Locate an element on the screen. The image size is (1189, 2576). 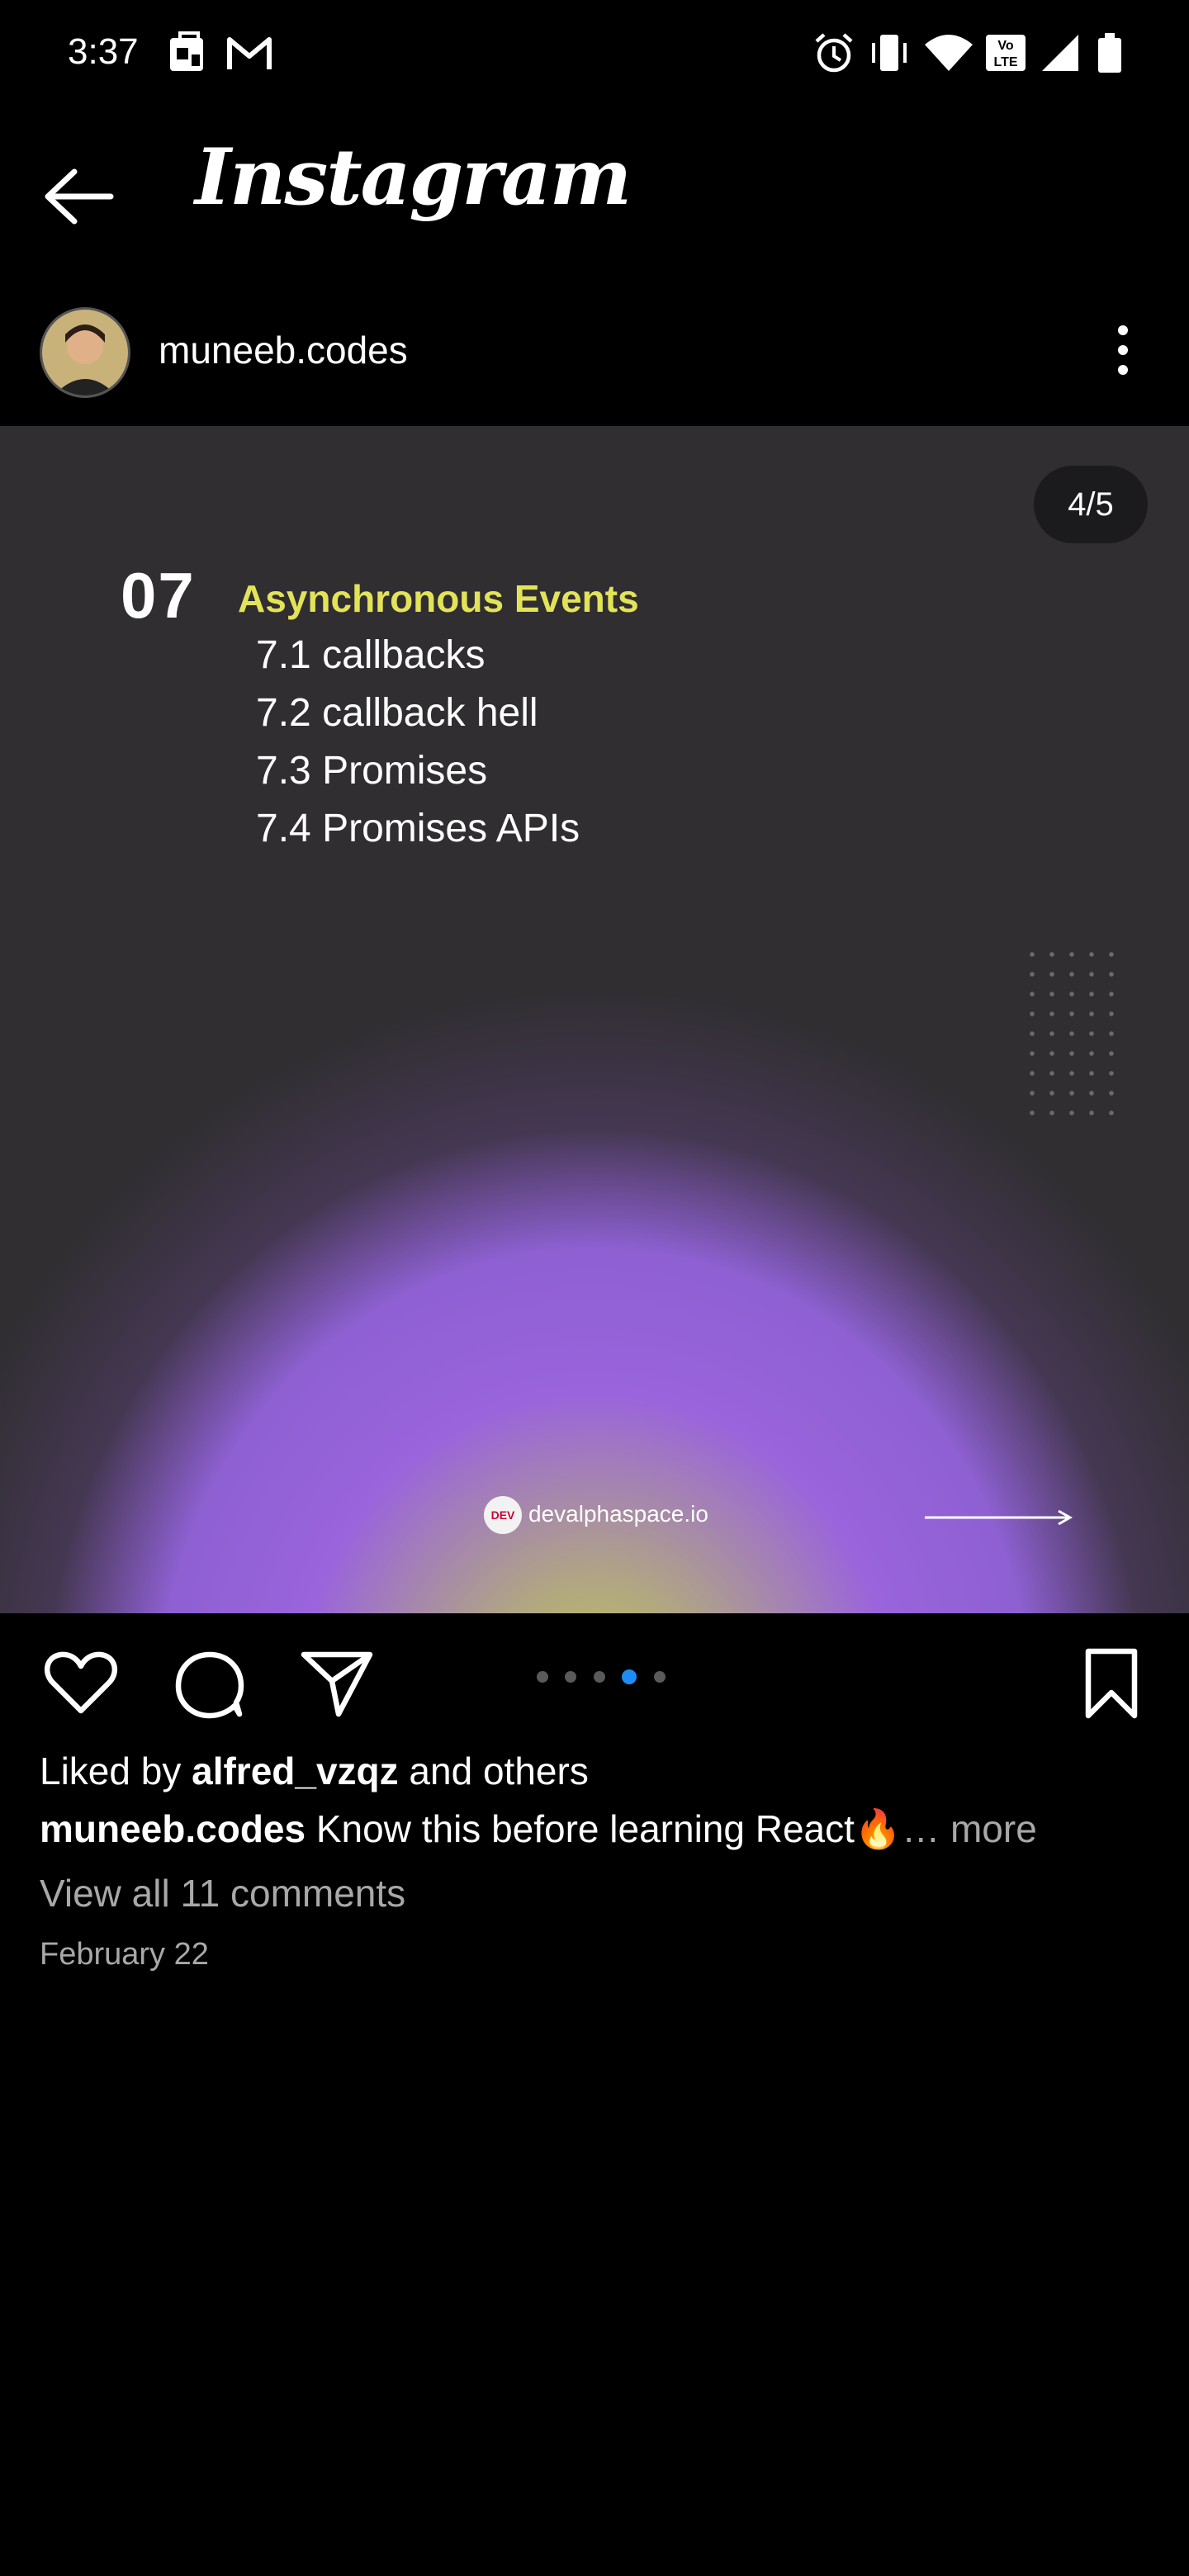
alarm-icon is located at coordinates (834, 53).